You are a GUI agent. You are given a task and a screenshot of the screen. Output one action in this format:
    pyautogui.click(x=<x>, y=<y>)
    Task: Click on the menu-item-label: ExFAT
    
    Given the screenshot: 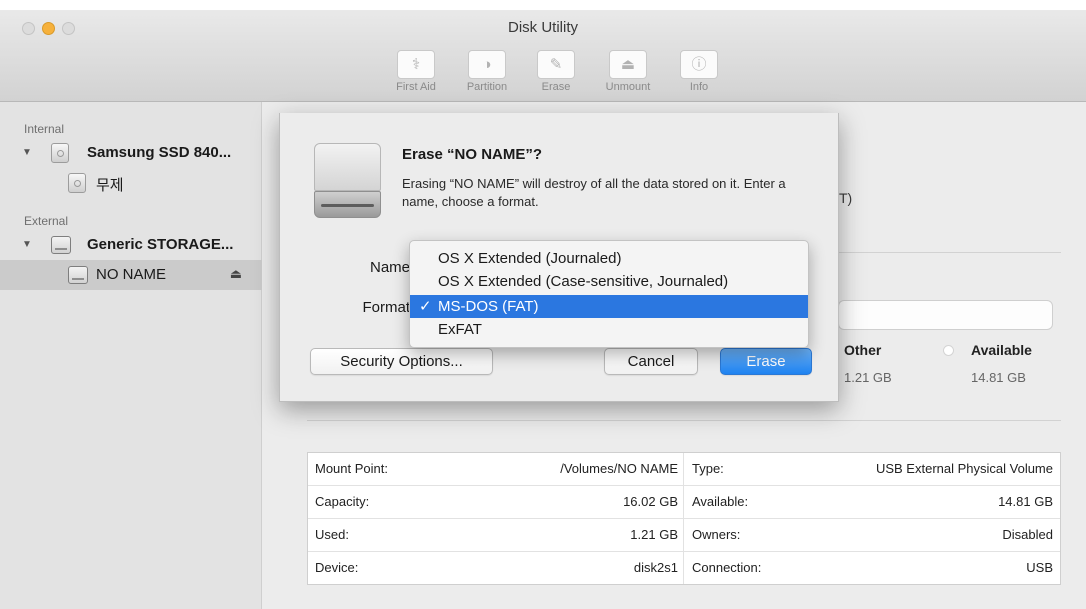 What is the action you would take?
    pyautogui.click(x=460, y=329)
    